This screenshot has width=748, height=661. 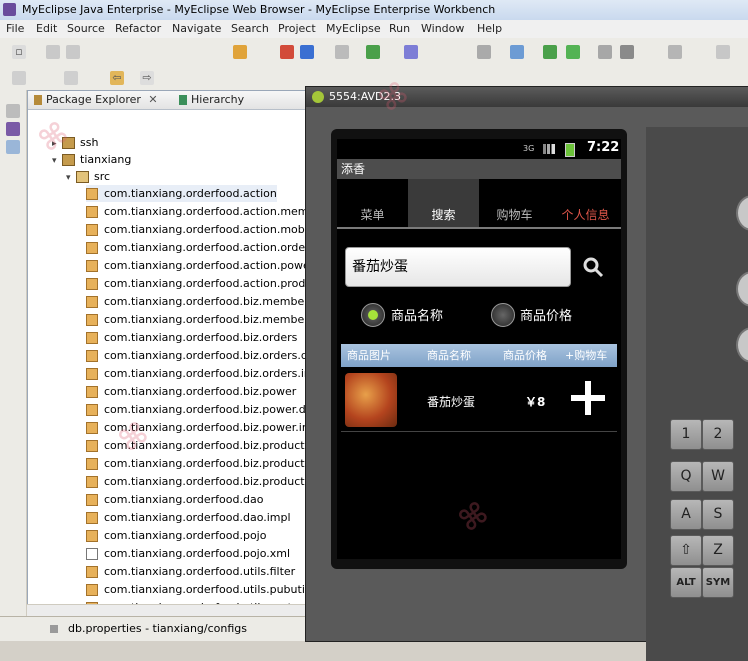 What do you see at coordinates (297, 28) in the screenshot?
I see `menu-project: Project` at bounding box center [297, 28].